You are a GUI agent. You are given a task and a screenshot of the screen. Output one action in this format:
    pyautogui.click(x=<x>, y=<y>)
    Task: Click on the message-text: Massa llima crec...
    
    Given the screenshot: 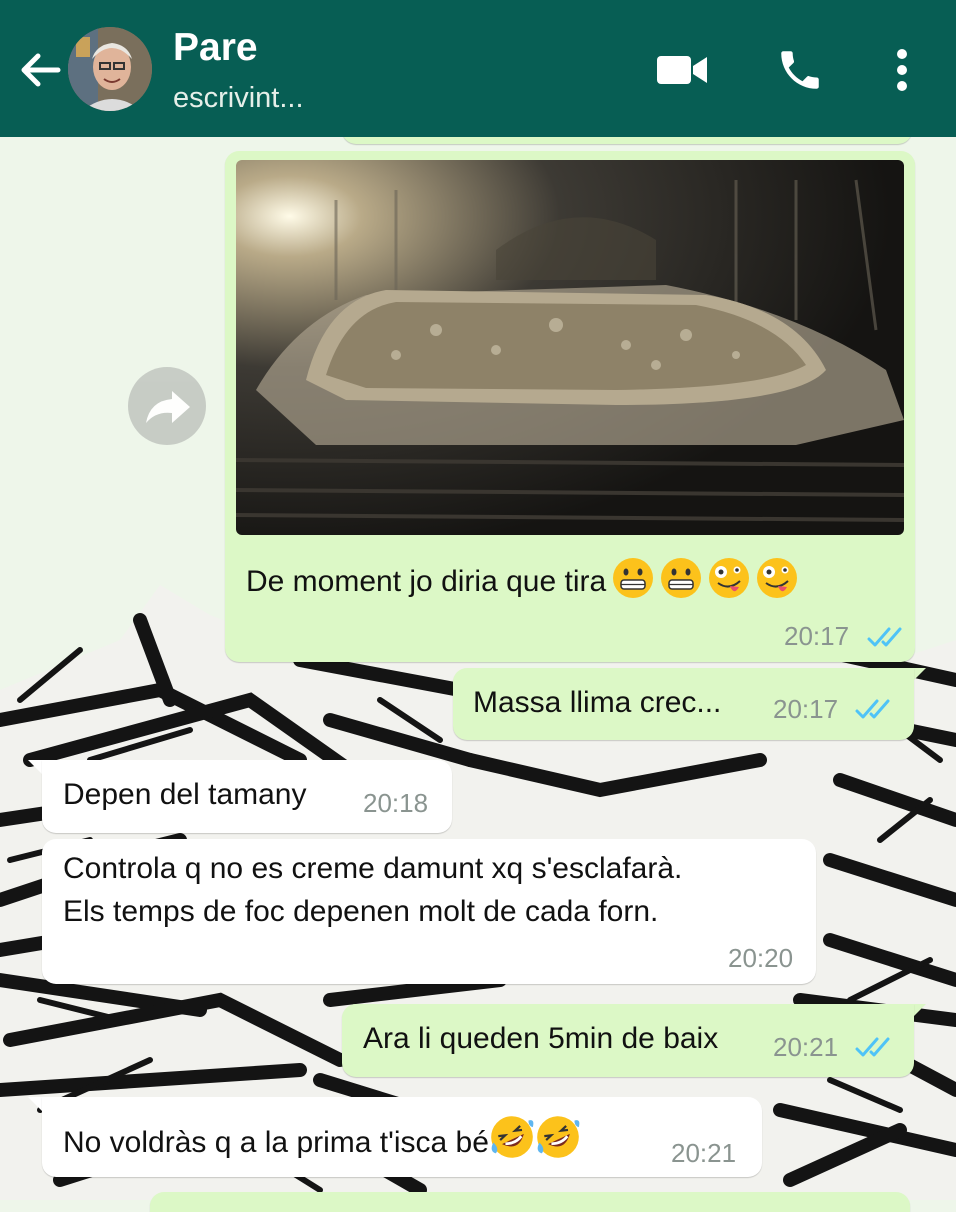 What is the action you would take?
    pyautogui.click(x=597, y=702)
    